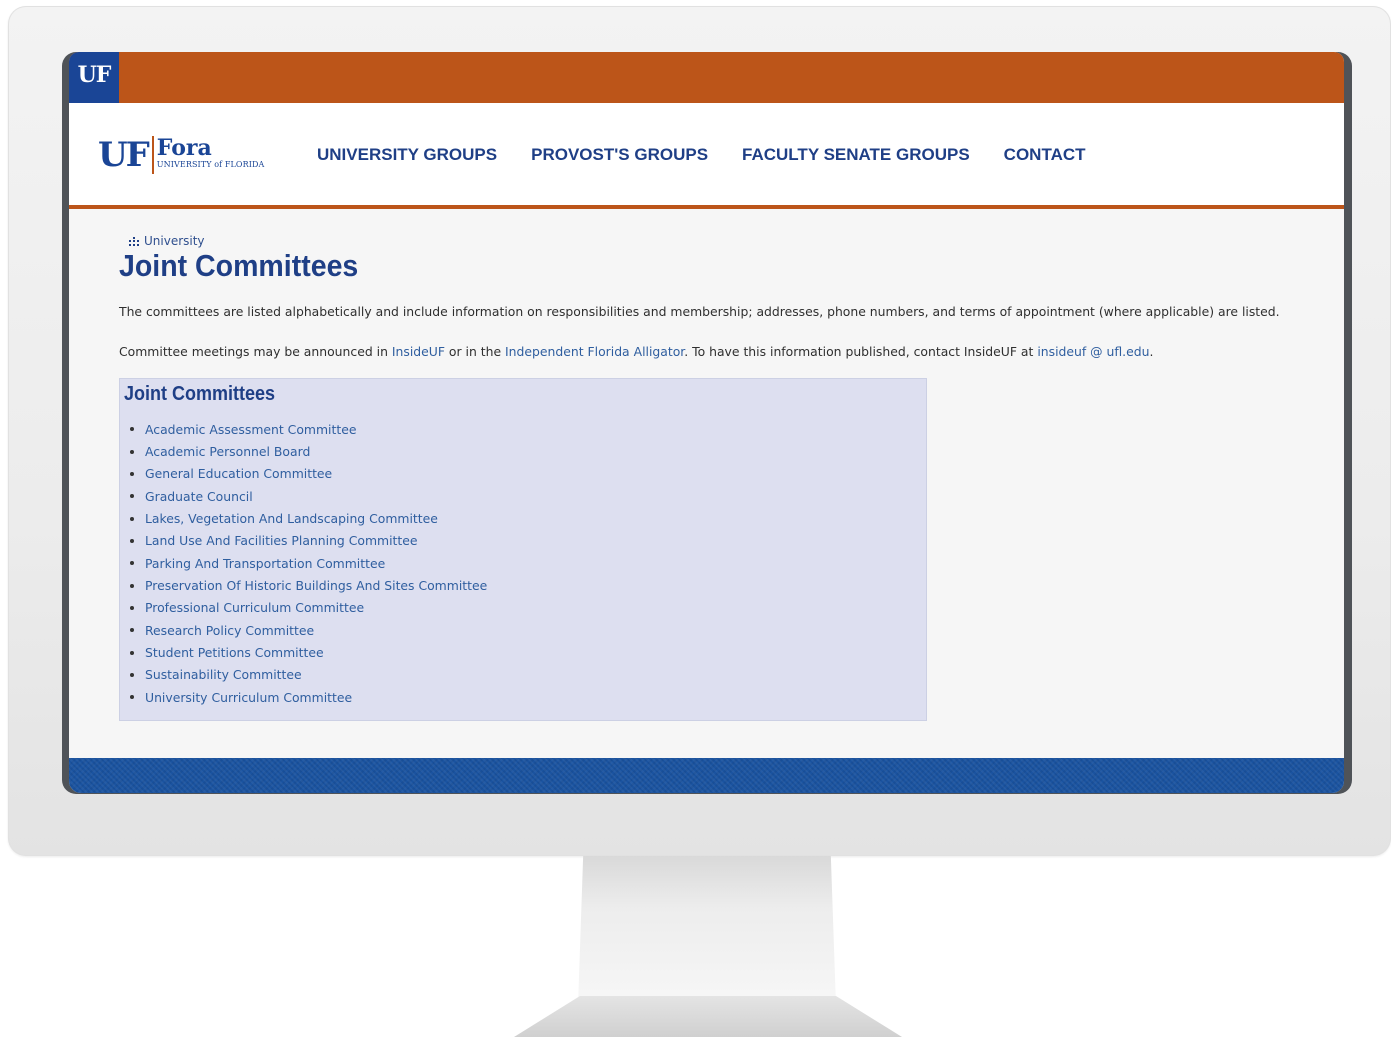 Image resolution: width=1391 pixels, height=1037 pixels. I want to click on logo-wordmark: Fora UNIVERSITY of FLORIDA, so click(209, 153).